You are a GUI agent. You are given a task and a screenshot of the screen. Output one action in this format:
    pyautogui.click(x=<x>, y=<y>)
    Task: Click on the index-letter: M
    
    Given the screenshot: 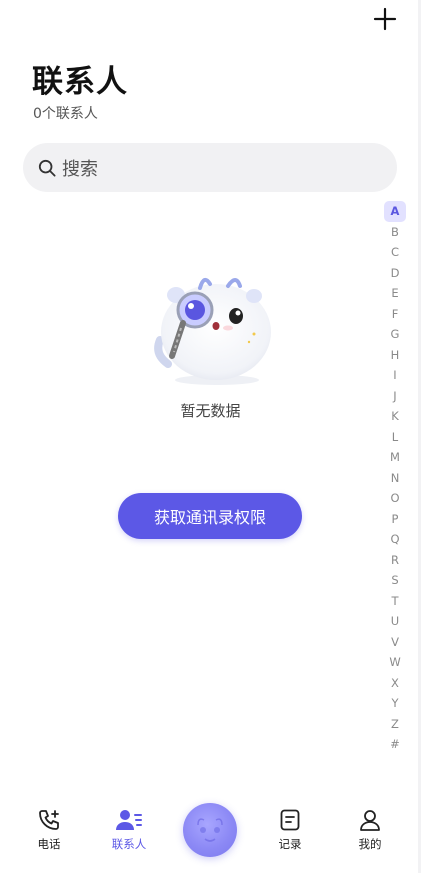 What is the action you would take?
    pyautogui.click(x=395, y=457)
    